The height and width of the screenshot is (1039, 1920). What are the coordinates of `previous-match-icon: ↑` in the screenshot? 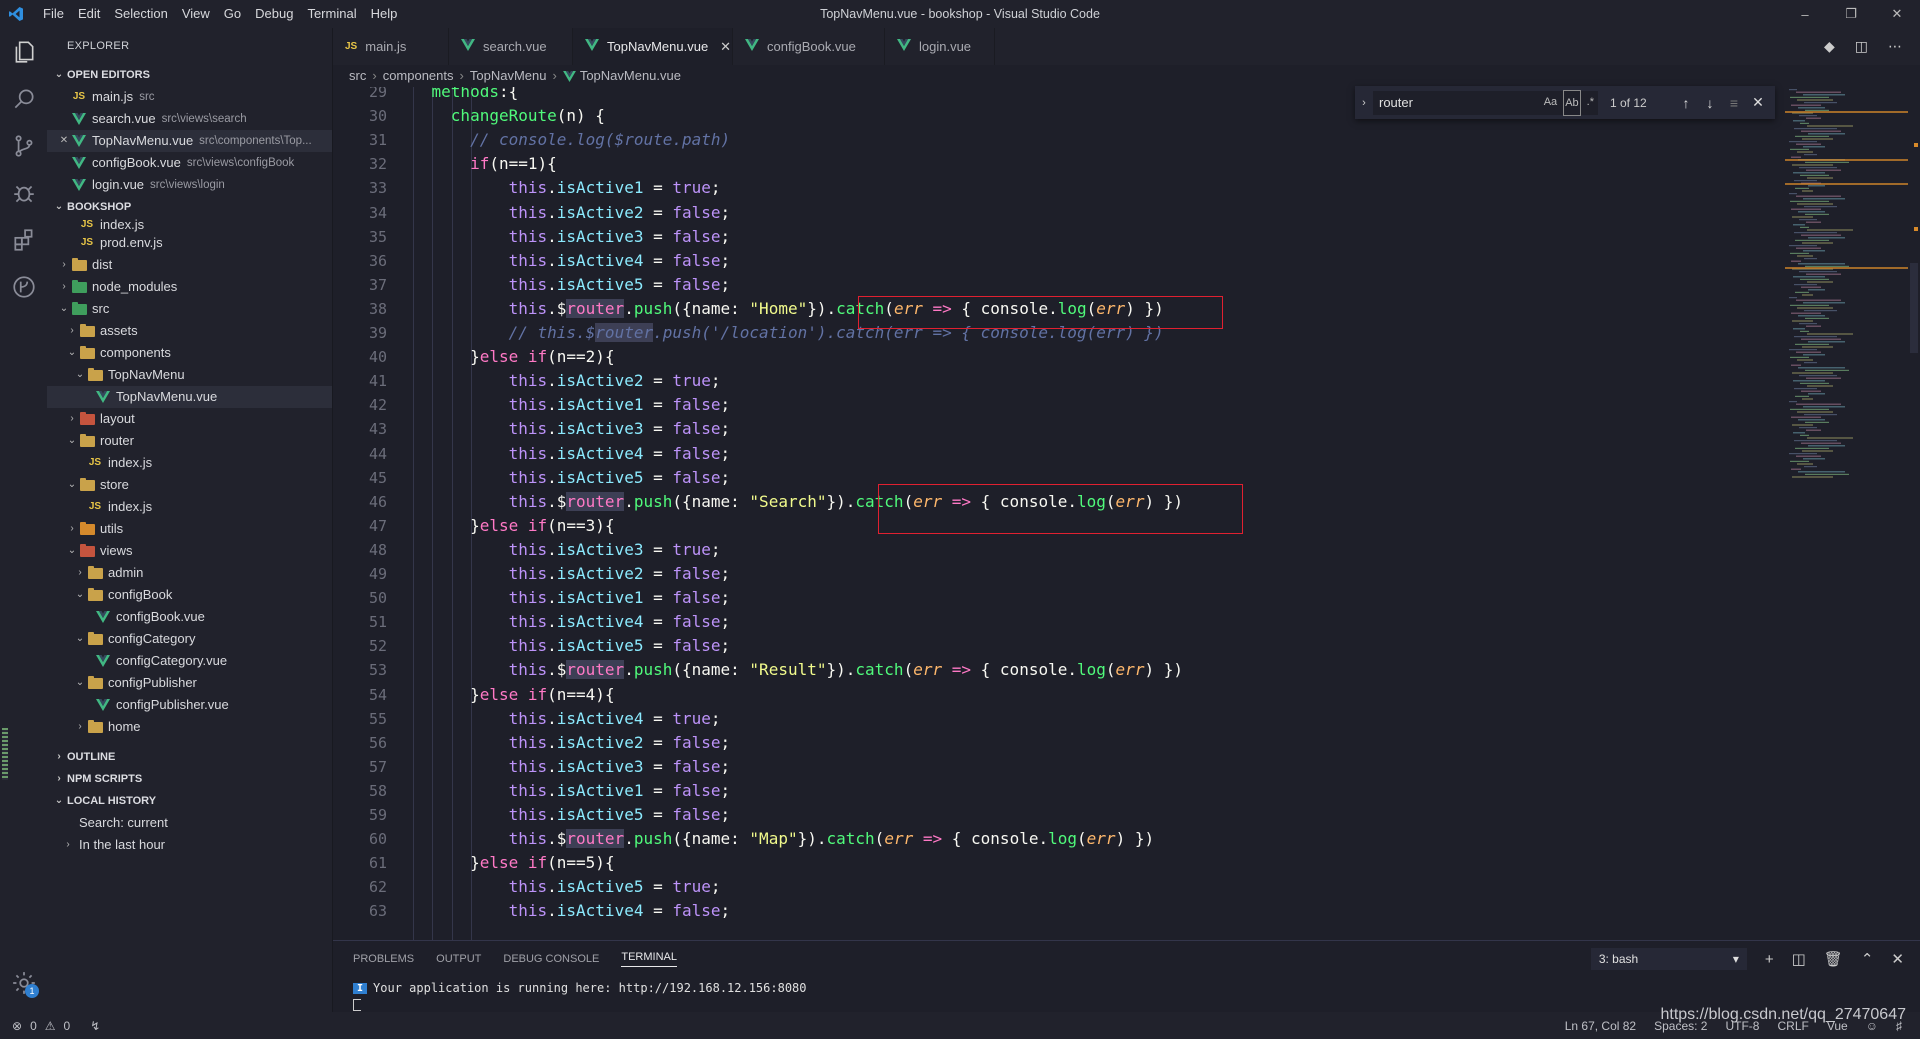 It's located at (1686, 103).